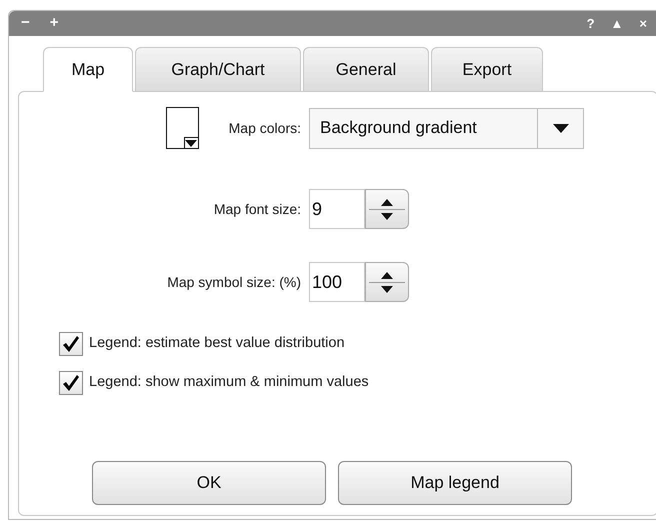 The image size is (656, 522). What do you see at coordinates (446, 128) in the screenshot?
I see `dropdown: Background gradient` at bounding box center [446, 128].